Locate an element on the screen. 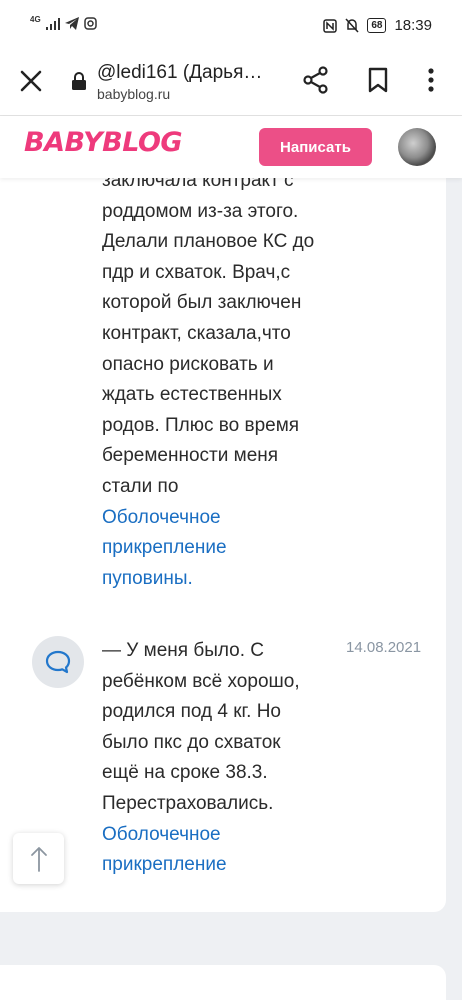 This screenshot has width=462, height=1000. status-bar: 4G 68 18:39 is located at coordinates (231, 25).